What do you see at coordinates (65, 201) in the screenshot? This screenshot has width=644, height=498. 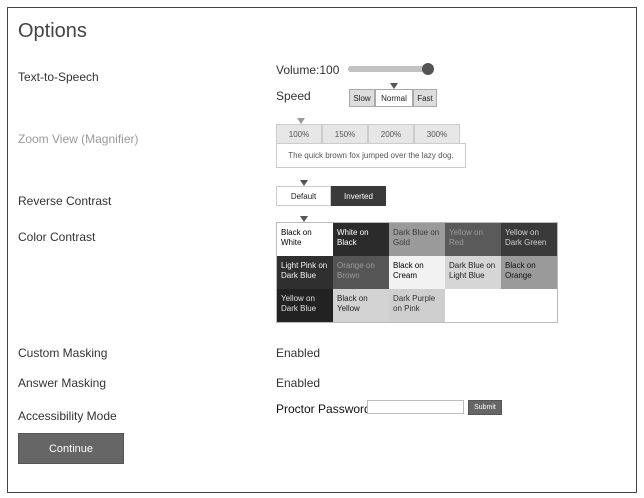 I see `reverse-contrast-label: Reverse Contrast` at bounding box center [65, 201].